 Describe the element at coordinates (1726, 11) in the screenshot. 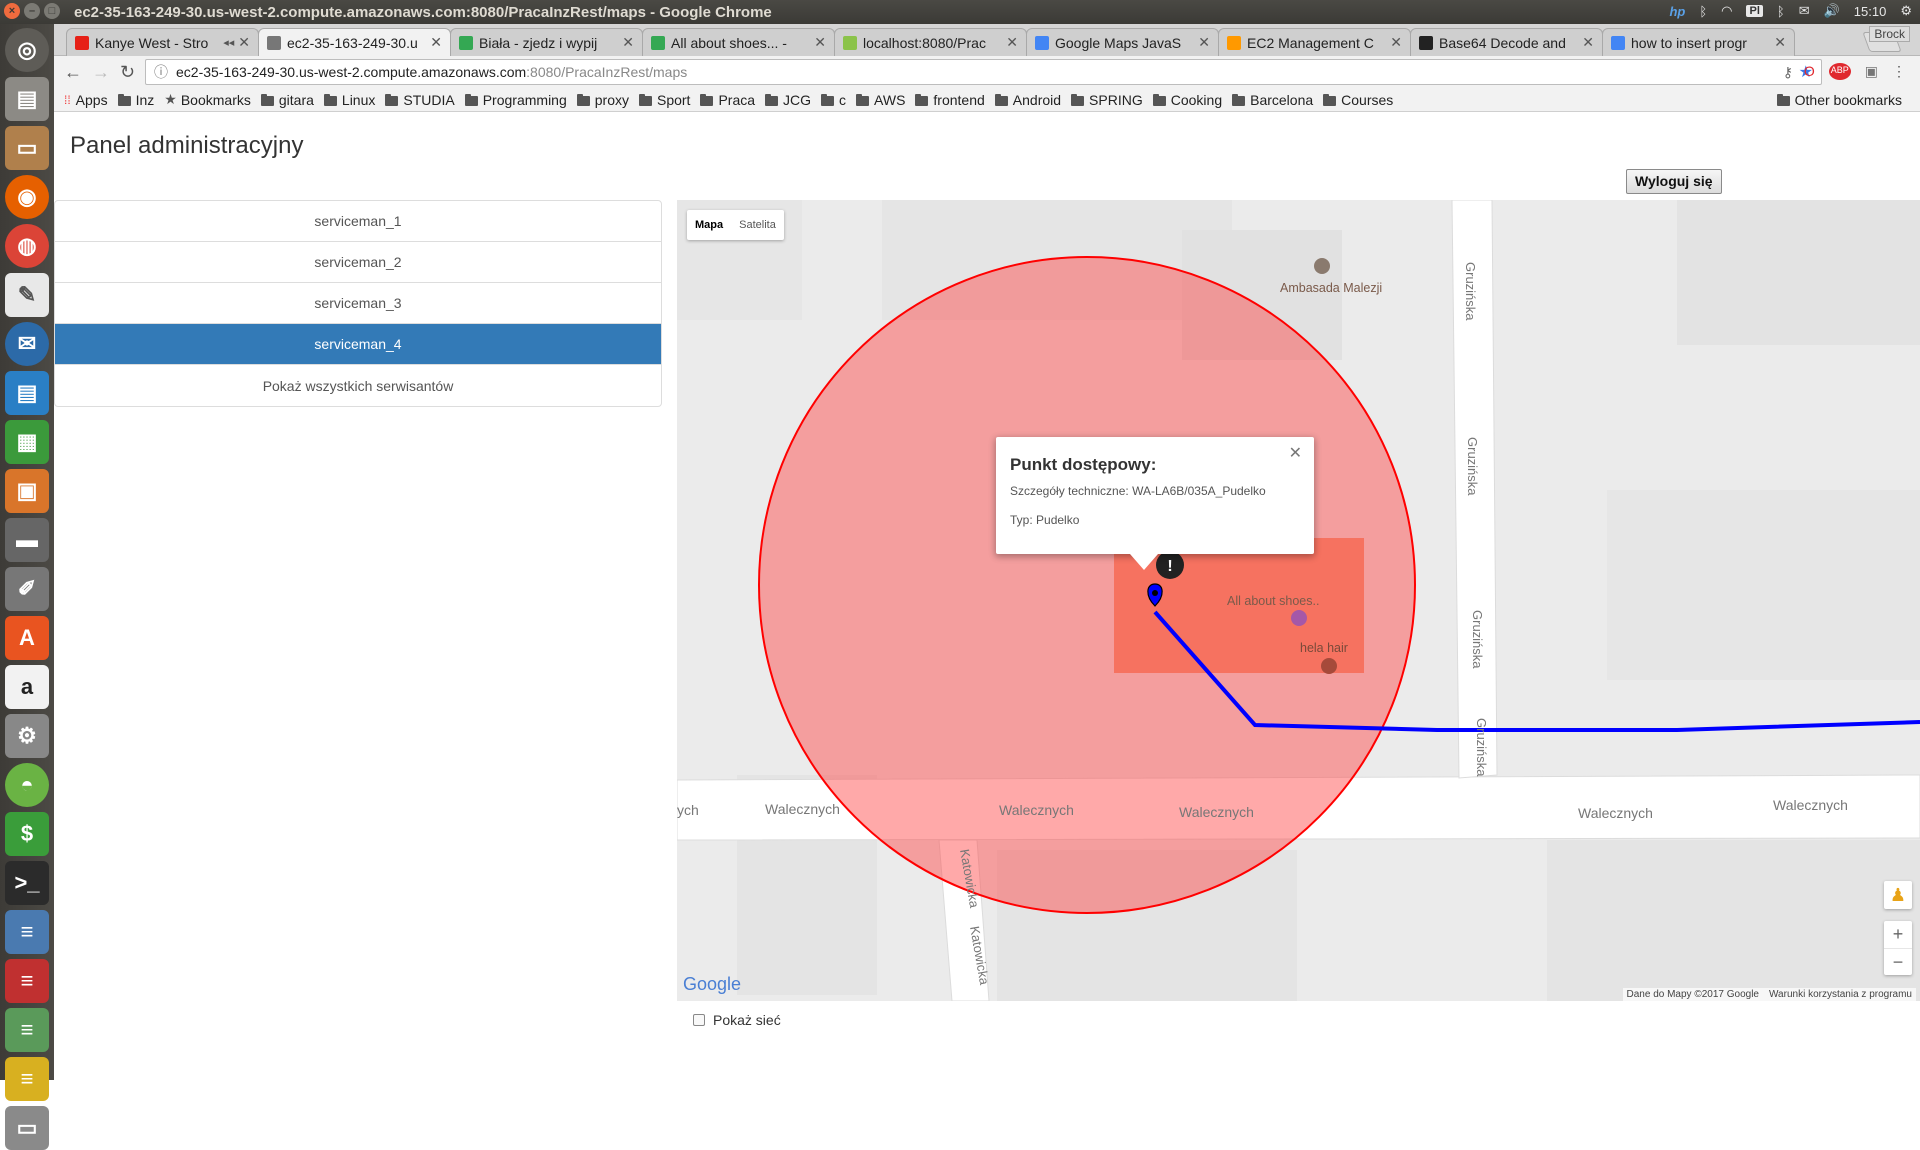

I see `wifi-icon: ◠` at that location.